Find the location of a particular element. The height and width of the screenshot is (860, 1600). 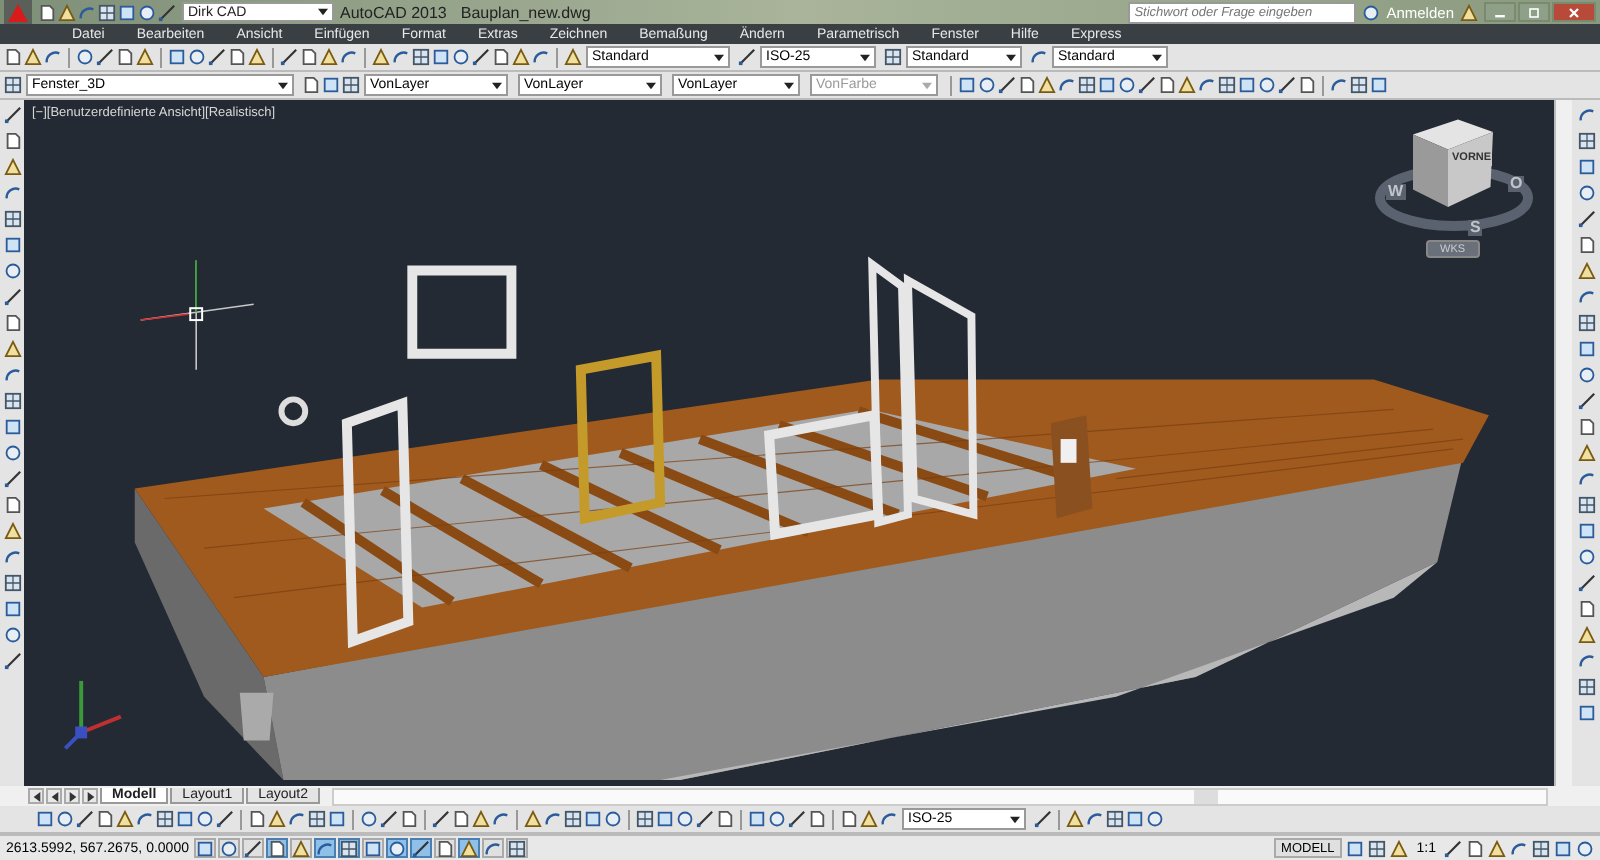

compass-letter: S is located at coordinates (1475, 228).